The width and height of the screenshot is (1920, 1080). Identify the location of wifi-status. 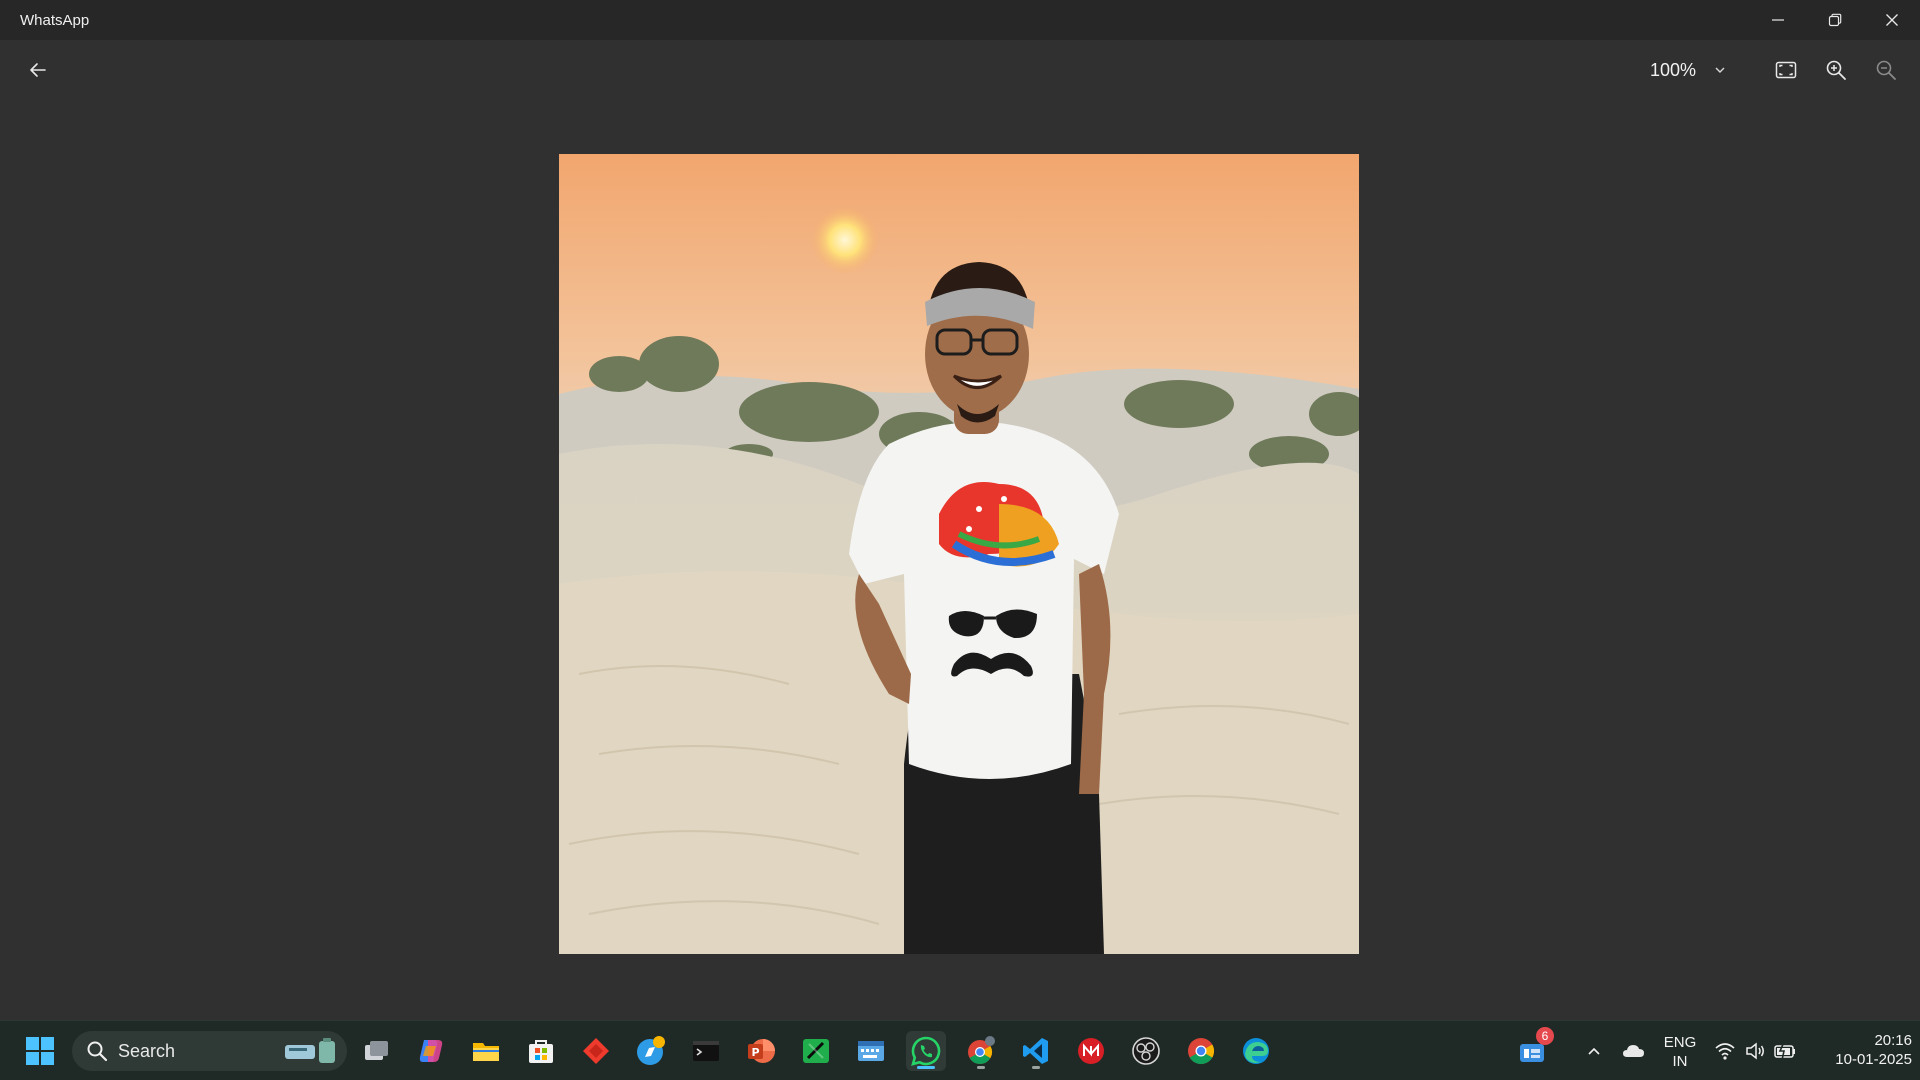
(1725, 1051).